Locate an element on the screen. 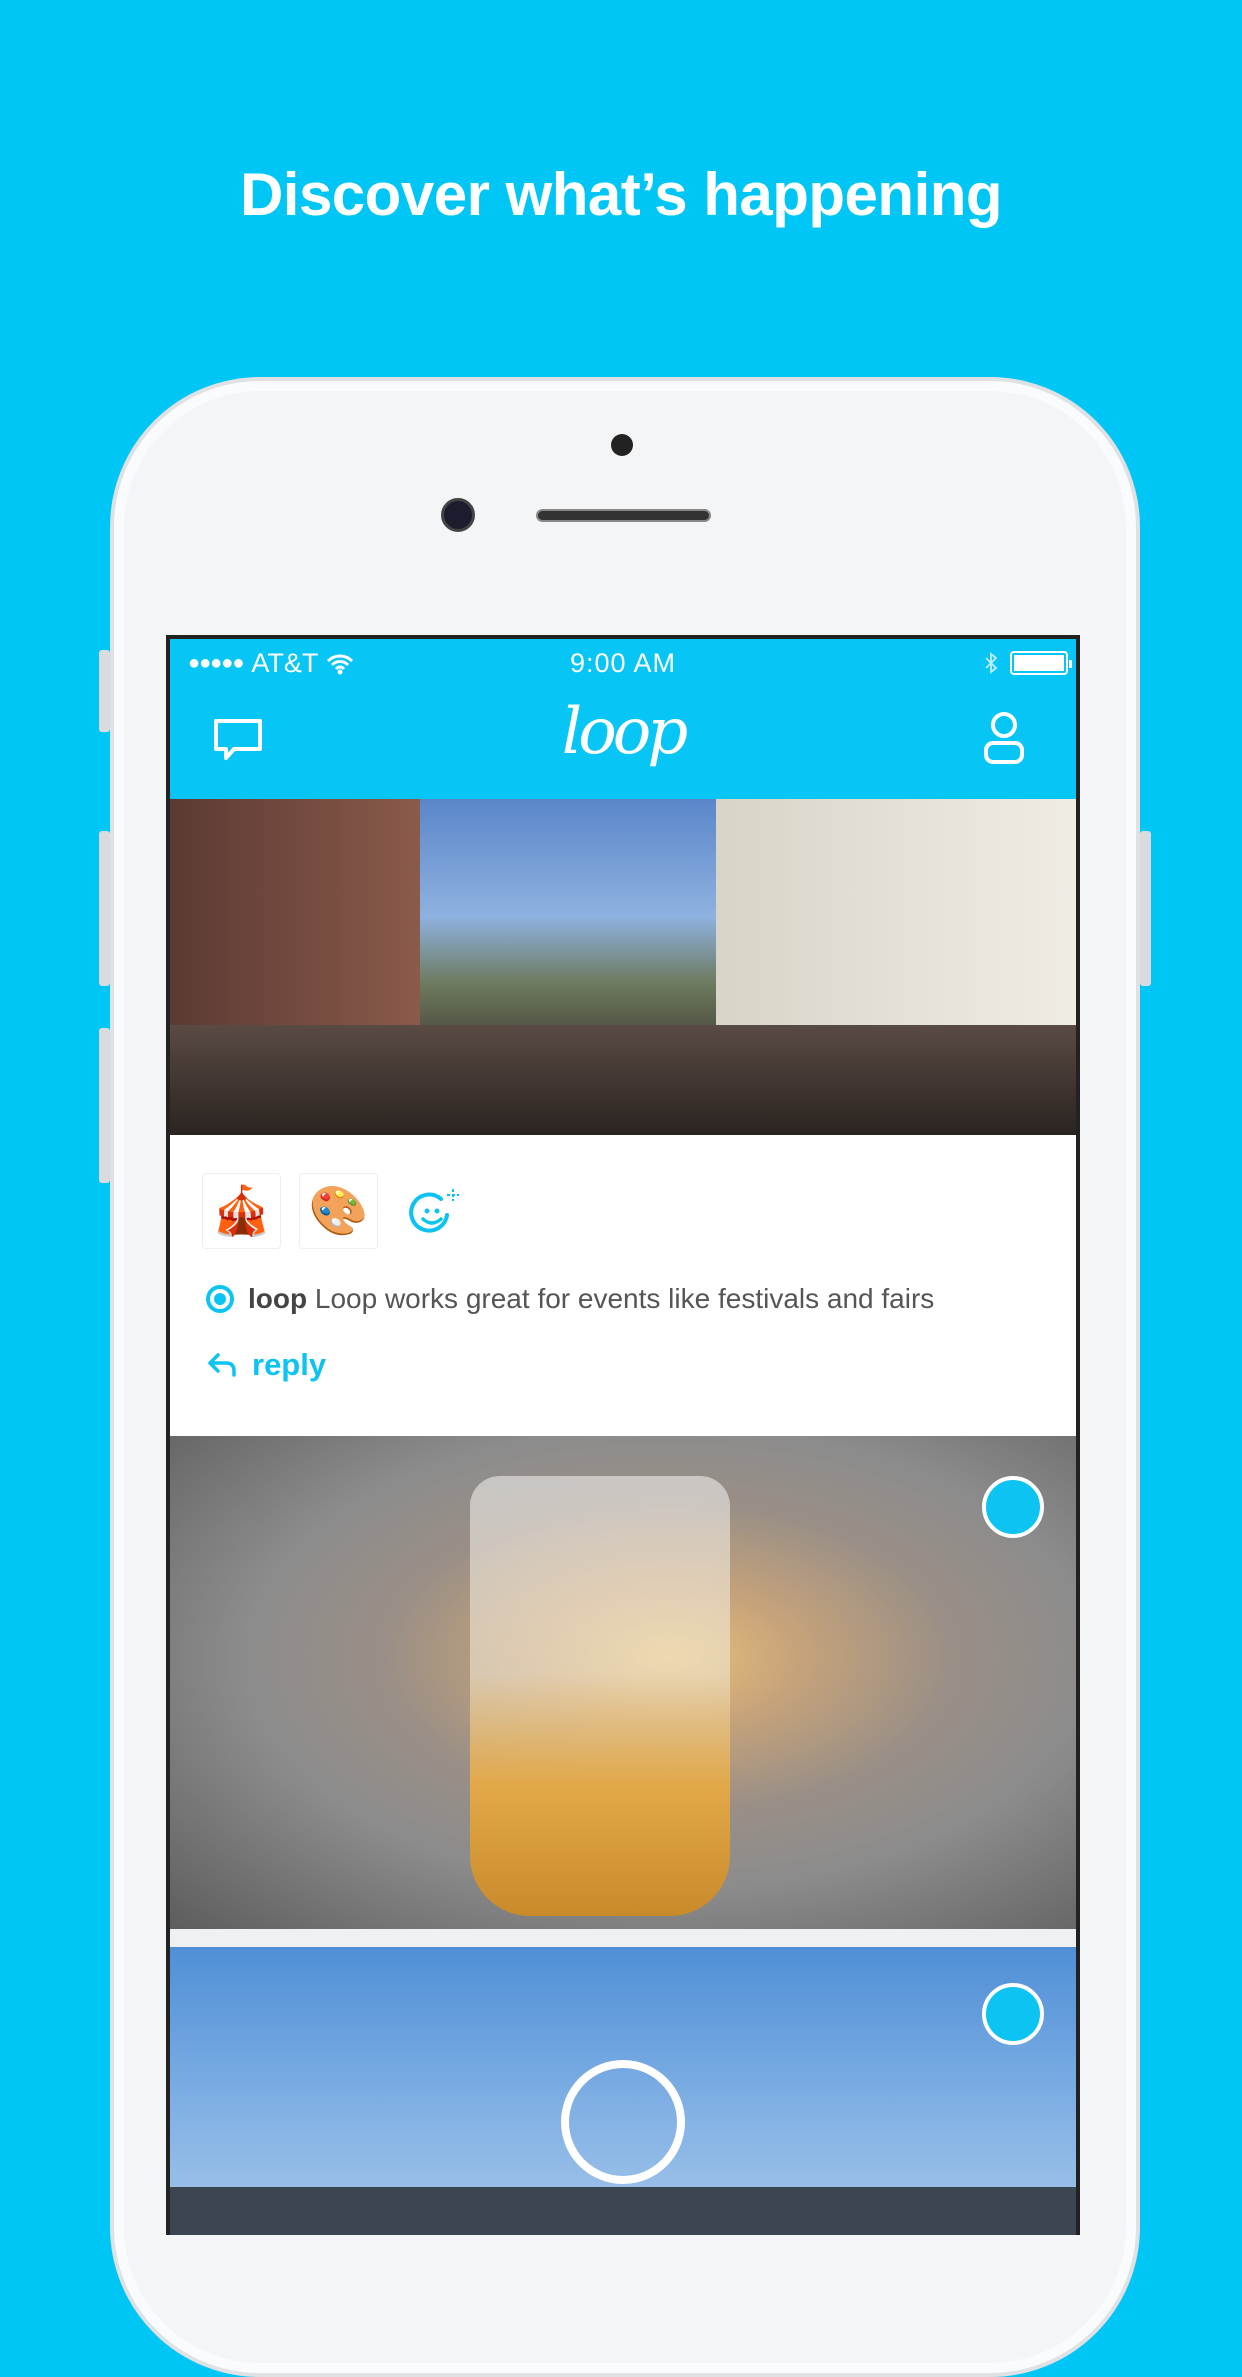 This screenshot has height=2377, width=1242. volume-up-button is located at coordinates (104, 908).